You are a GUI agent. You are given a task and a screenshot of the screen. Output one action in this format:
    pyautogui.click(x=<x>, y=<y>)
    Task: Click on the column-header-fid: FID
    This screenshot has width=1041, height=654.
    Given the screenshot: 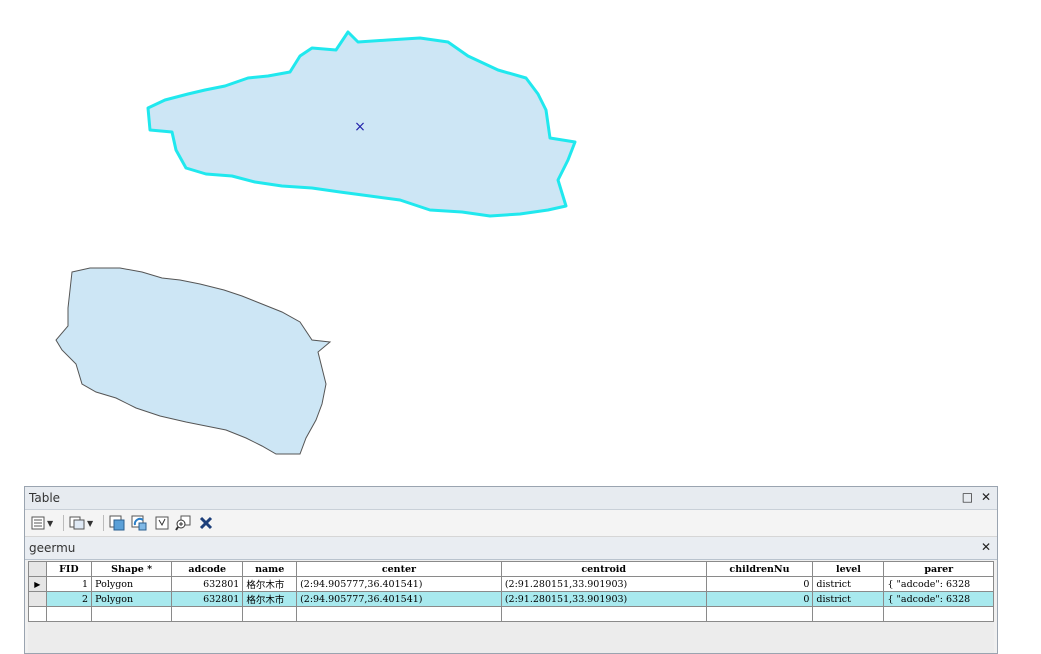 What is the action you would take?
    pyautogui.click(x=69, y=569)
    